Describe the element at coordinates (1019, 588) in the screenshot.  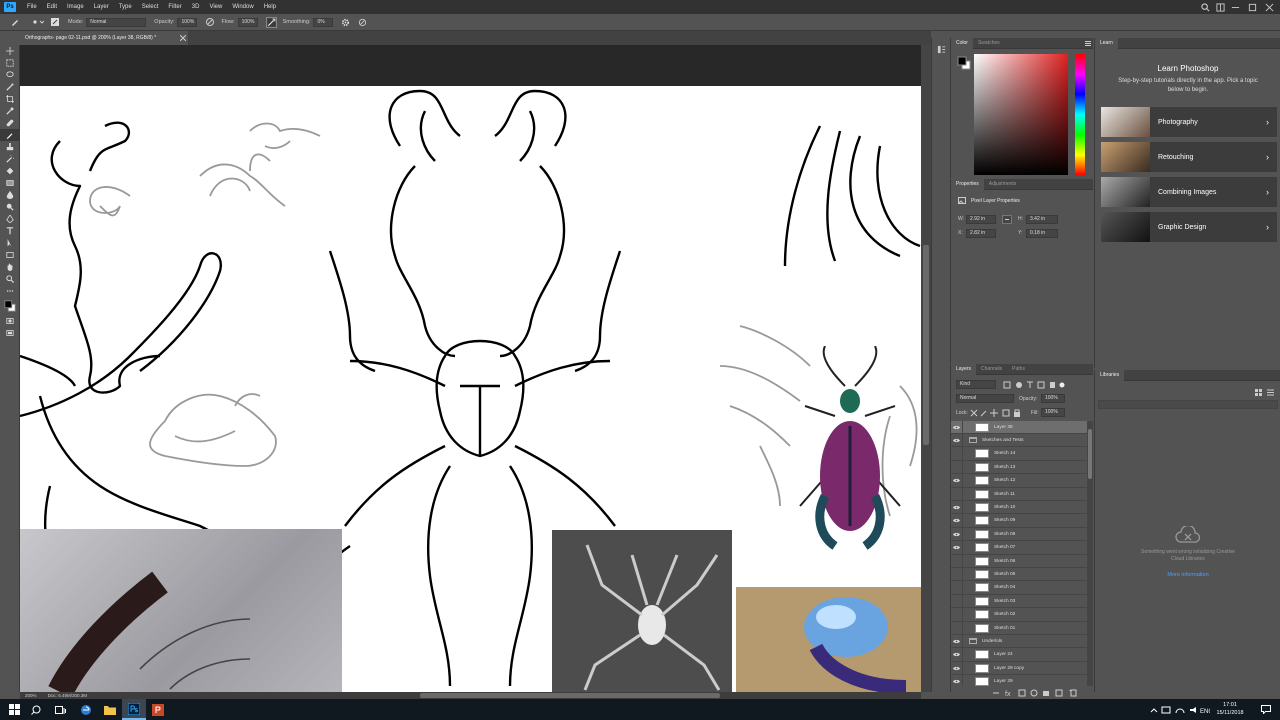
I see `layer-row: Sketch 04` at that location.